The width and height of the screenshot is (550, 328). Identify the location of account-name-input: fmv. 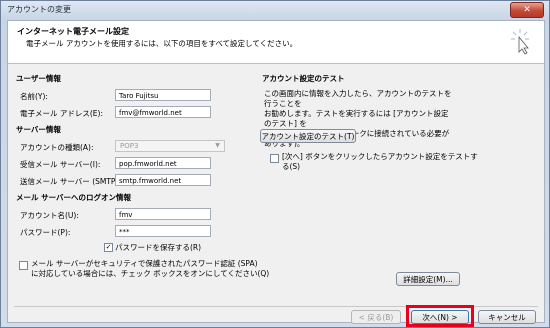
(163, 214).